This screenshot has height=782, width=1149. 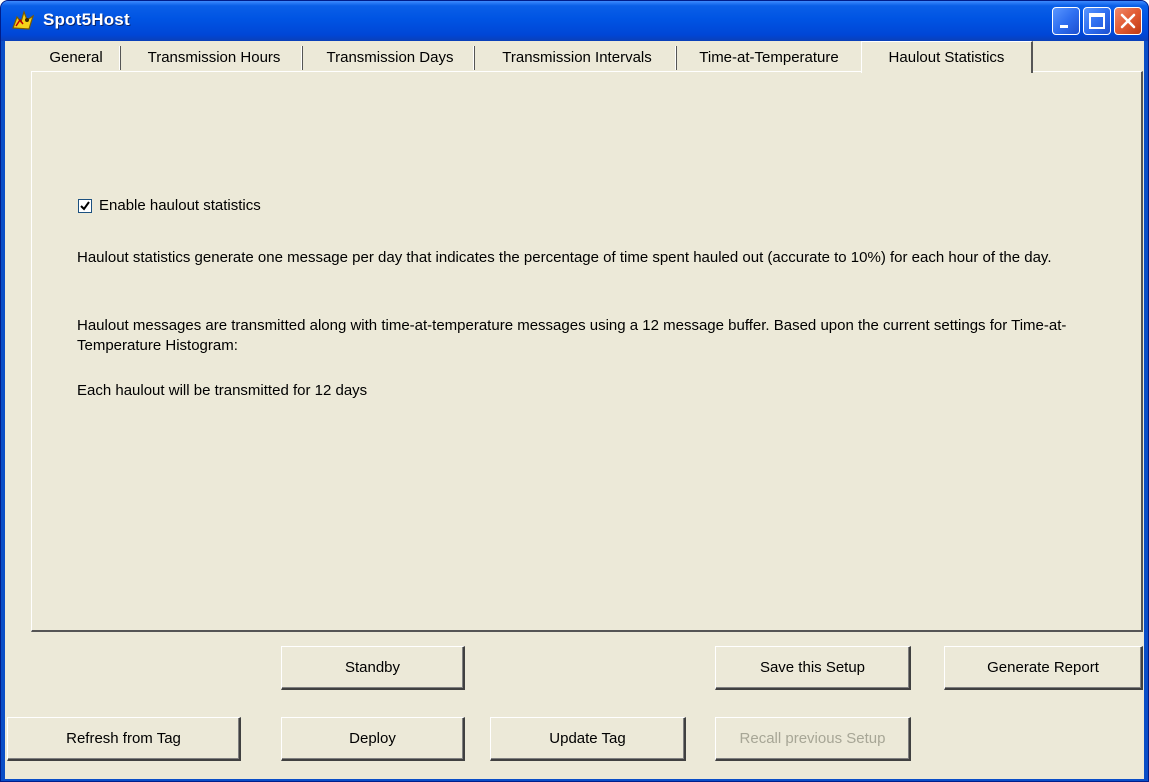 I want to click on checkmark-icon, so click(x=85, y=206).